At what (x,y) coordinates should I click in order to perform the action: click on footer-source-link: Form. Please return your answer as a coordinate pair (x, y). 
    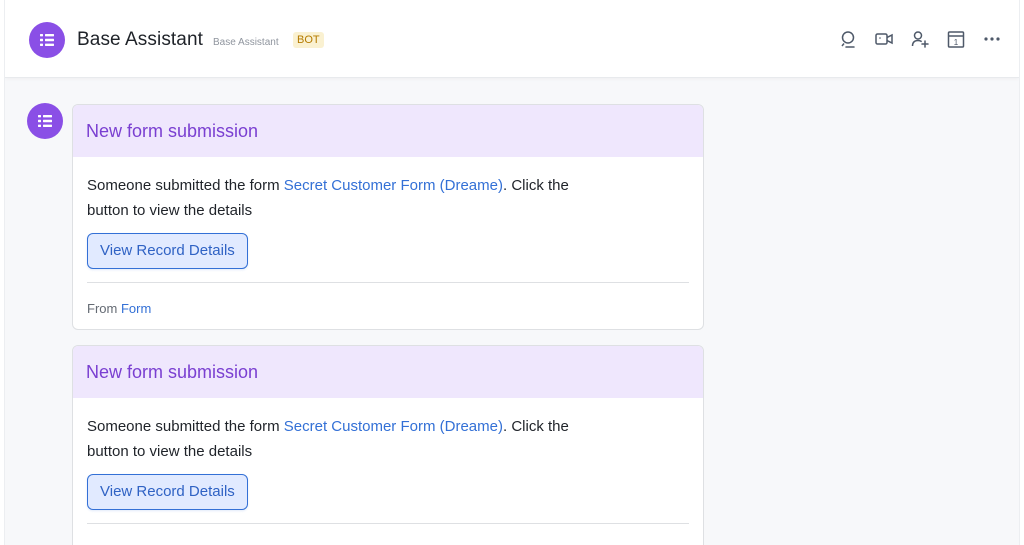
    Looking at the image, I should click on (136, 308).